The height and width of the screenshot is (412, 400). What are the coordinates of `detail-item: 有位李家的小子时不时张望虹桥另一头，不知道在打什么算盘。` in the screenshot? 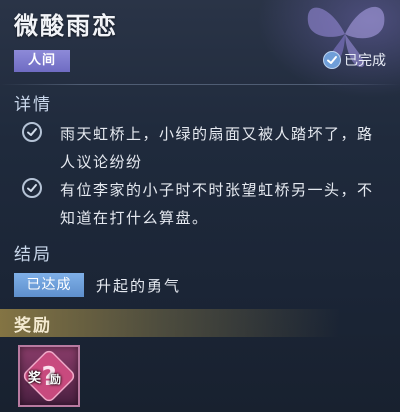 It's located at (207, 204).